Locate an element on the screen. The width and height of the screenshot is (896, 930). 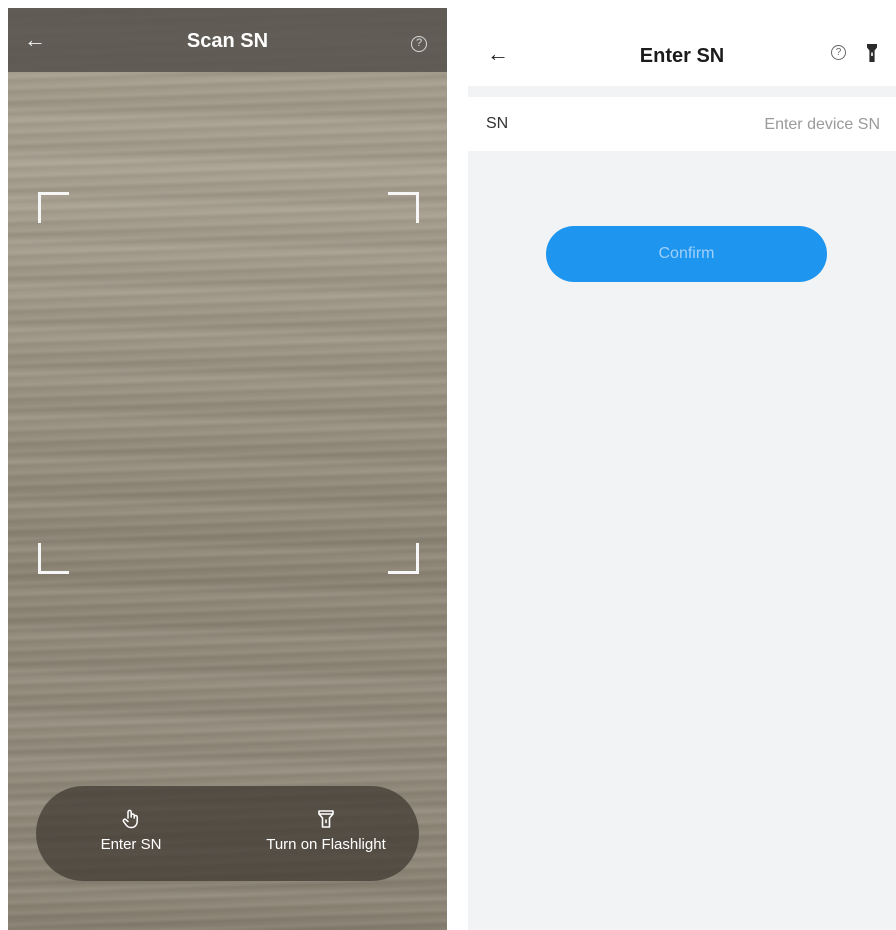
page-title: Scan SN is located at coordinates (227, 41).